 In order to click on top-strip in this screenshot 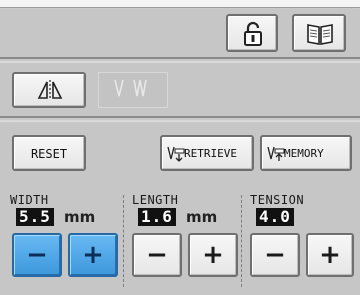, I will do `click(180, 4)`.